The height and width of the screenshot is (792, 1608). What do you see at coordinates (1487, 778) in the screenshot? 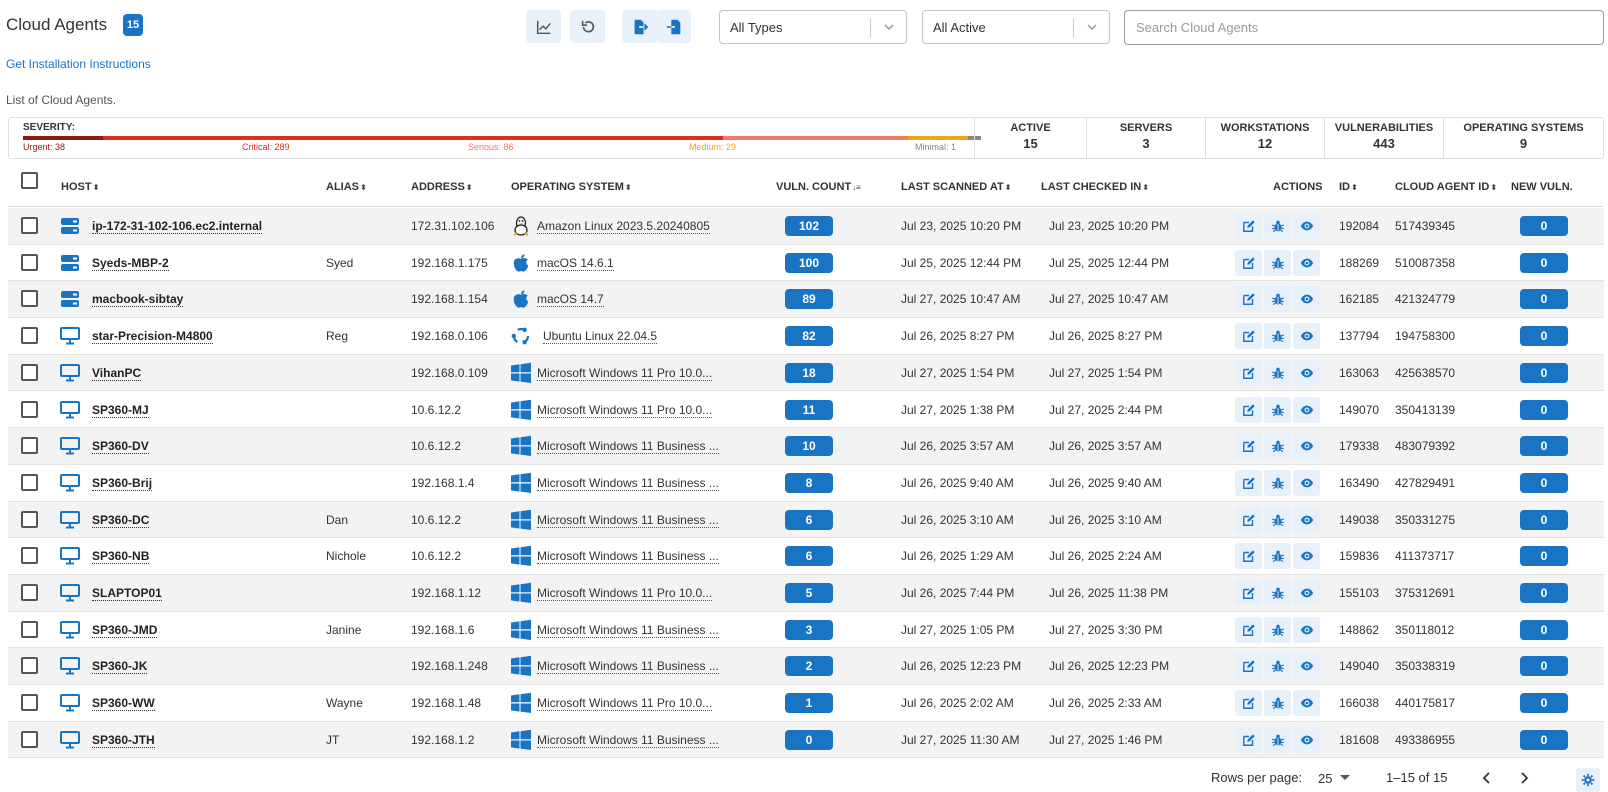
I see `previous-page-icon` at bounding box center [1487, 778].